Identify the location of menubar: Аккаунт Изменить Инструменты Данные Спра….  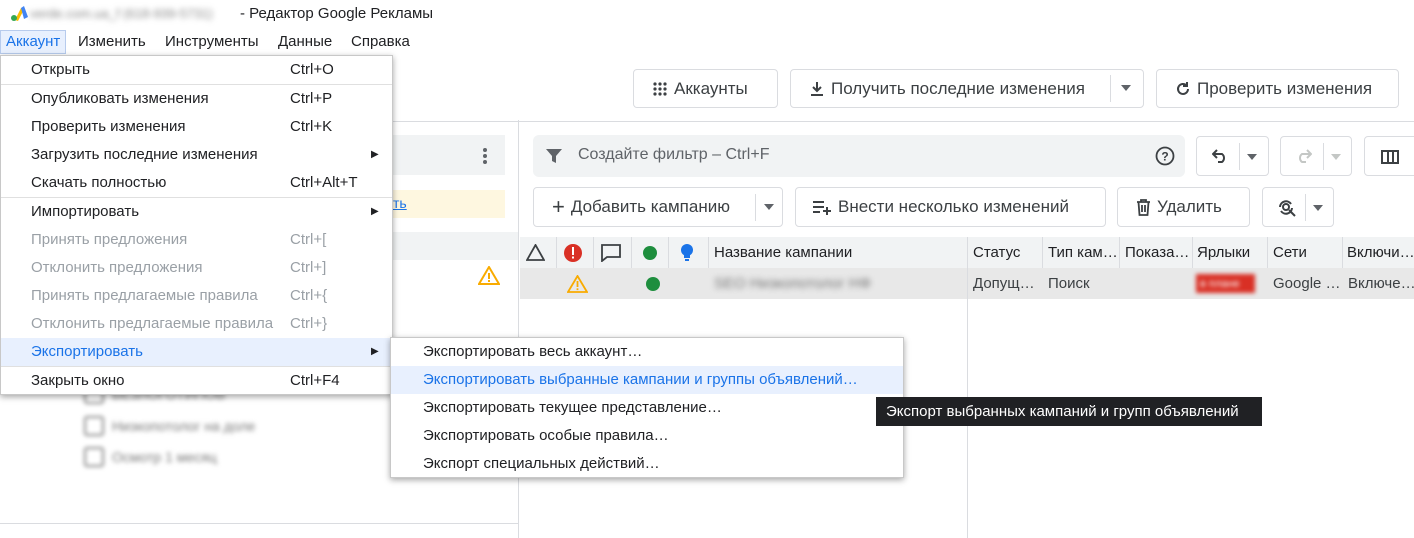
(707, 42).